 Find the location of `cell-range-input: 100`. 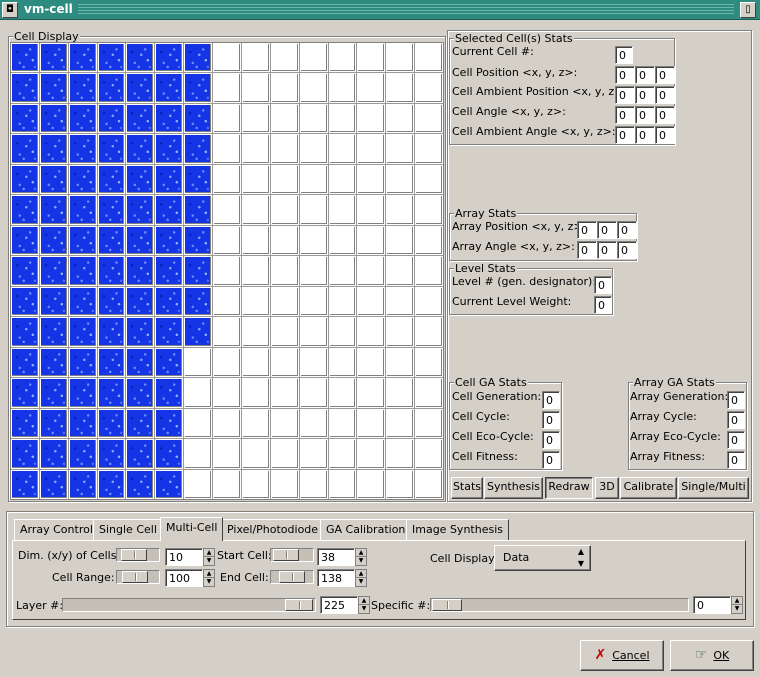

cell-range-input: 100 is located at coordinates (184, 578).